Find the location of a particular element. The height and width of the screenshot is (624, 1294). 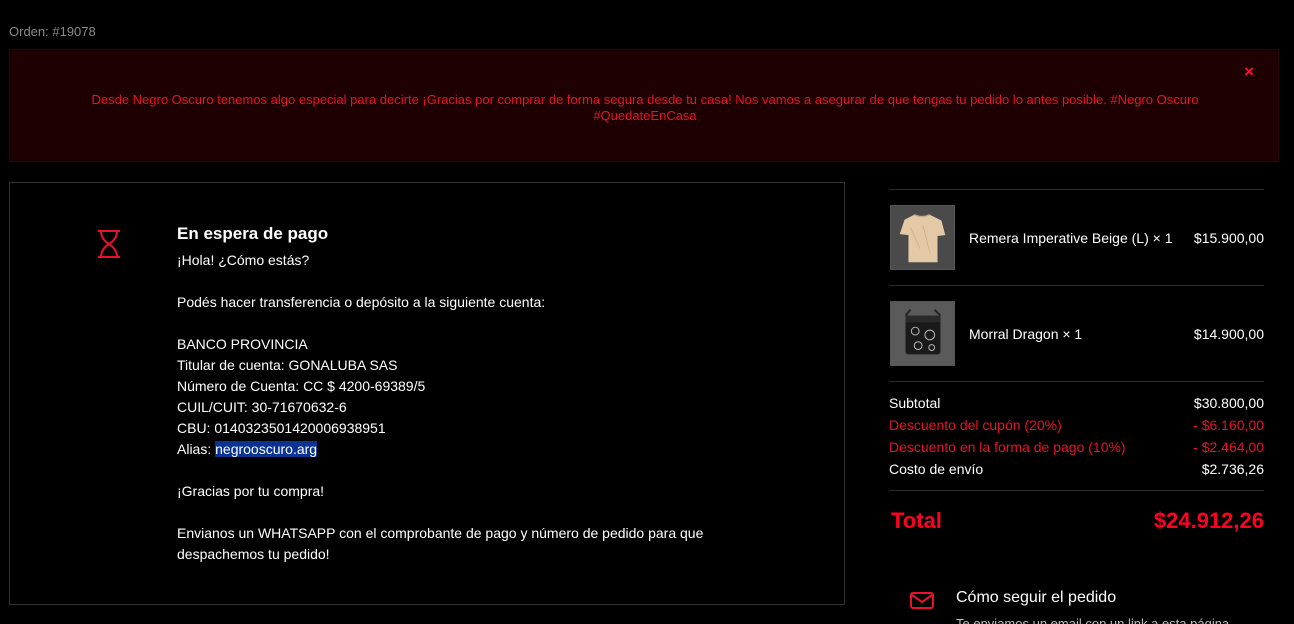

item-price: $15.900,00 is located at coordinates (1228, 237).